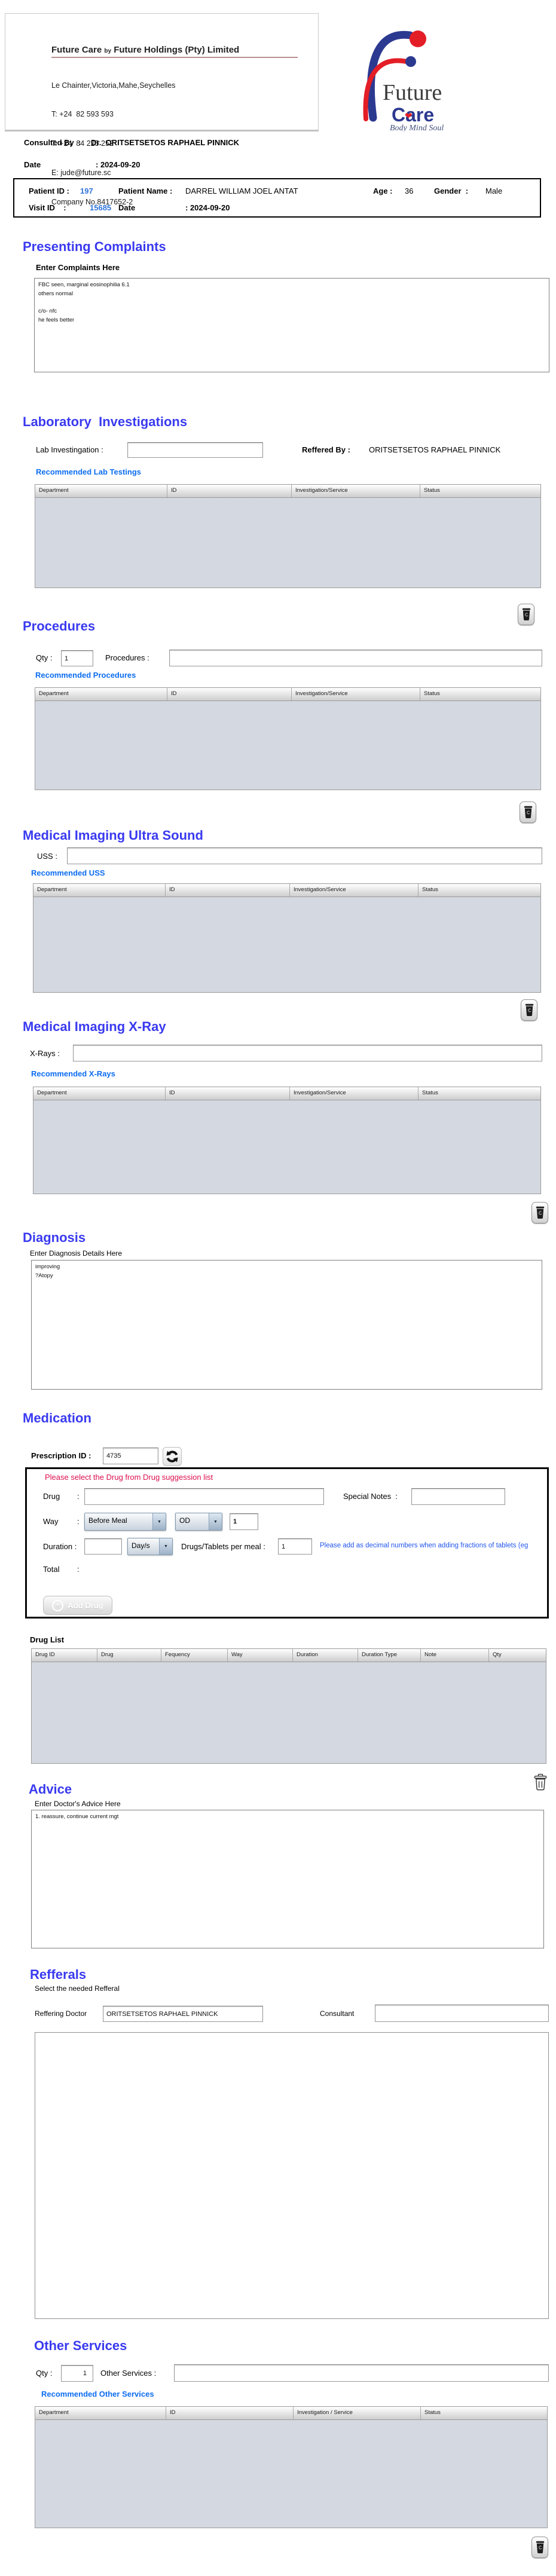  What do you see at coordinates (166, 1546) in the screenshot?
I see `chevron-down-icon: ▼` at bounding box center [166, 1546].